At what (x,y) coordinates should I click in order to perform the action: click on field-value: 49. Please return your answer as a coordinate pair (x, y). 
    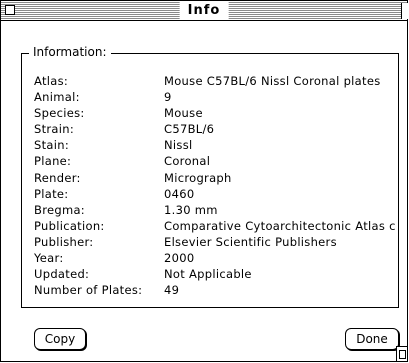
    Looking at the image, I should click on (172, 290).